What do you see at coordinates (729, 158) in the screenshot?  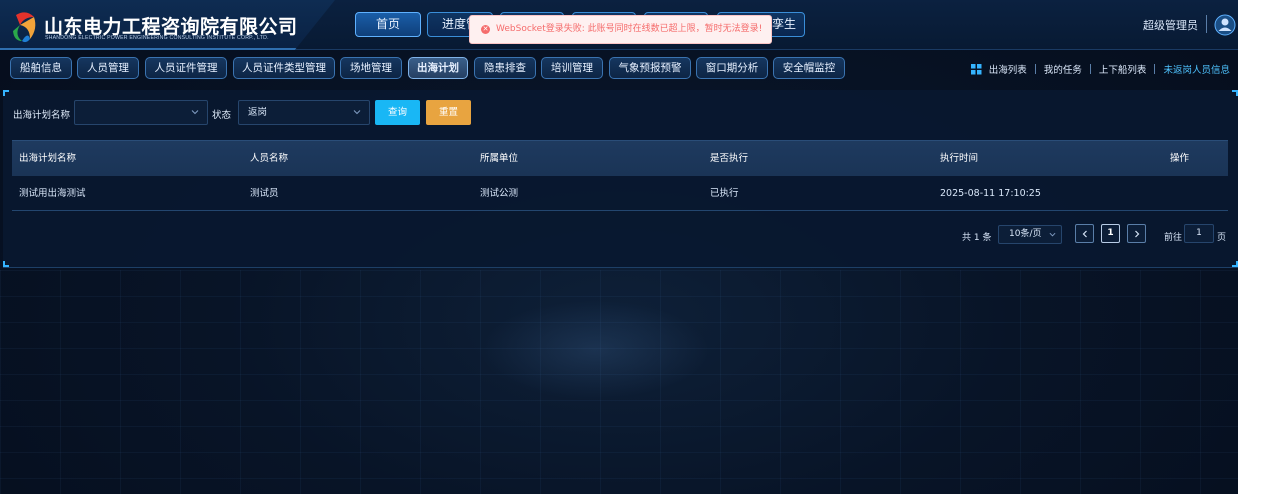 I see `column-header: 是否执行` at bounding box center [729, 158].